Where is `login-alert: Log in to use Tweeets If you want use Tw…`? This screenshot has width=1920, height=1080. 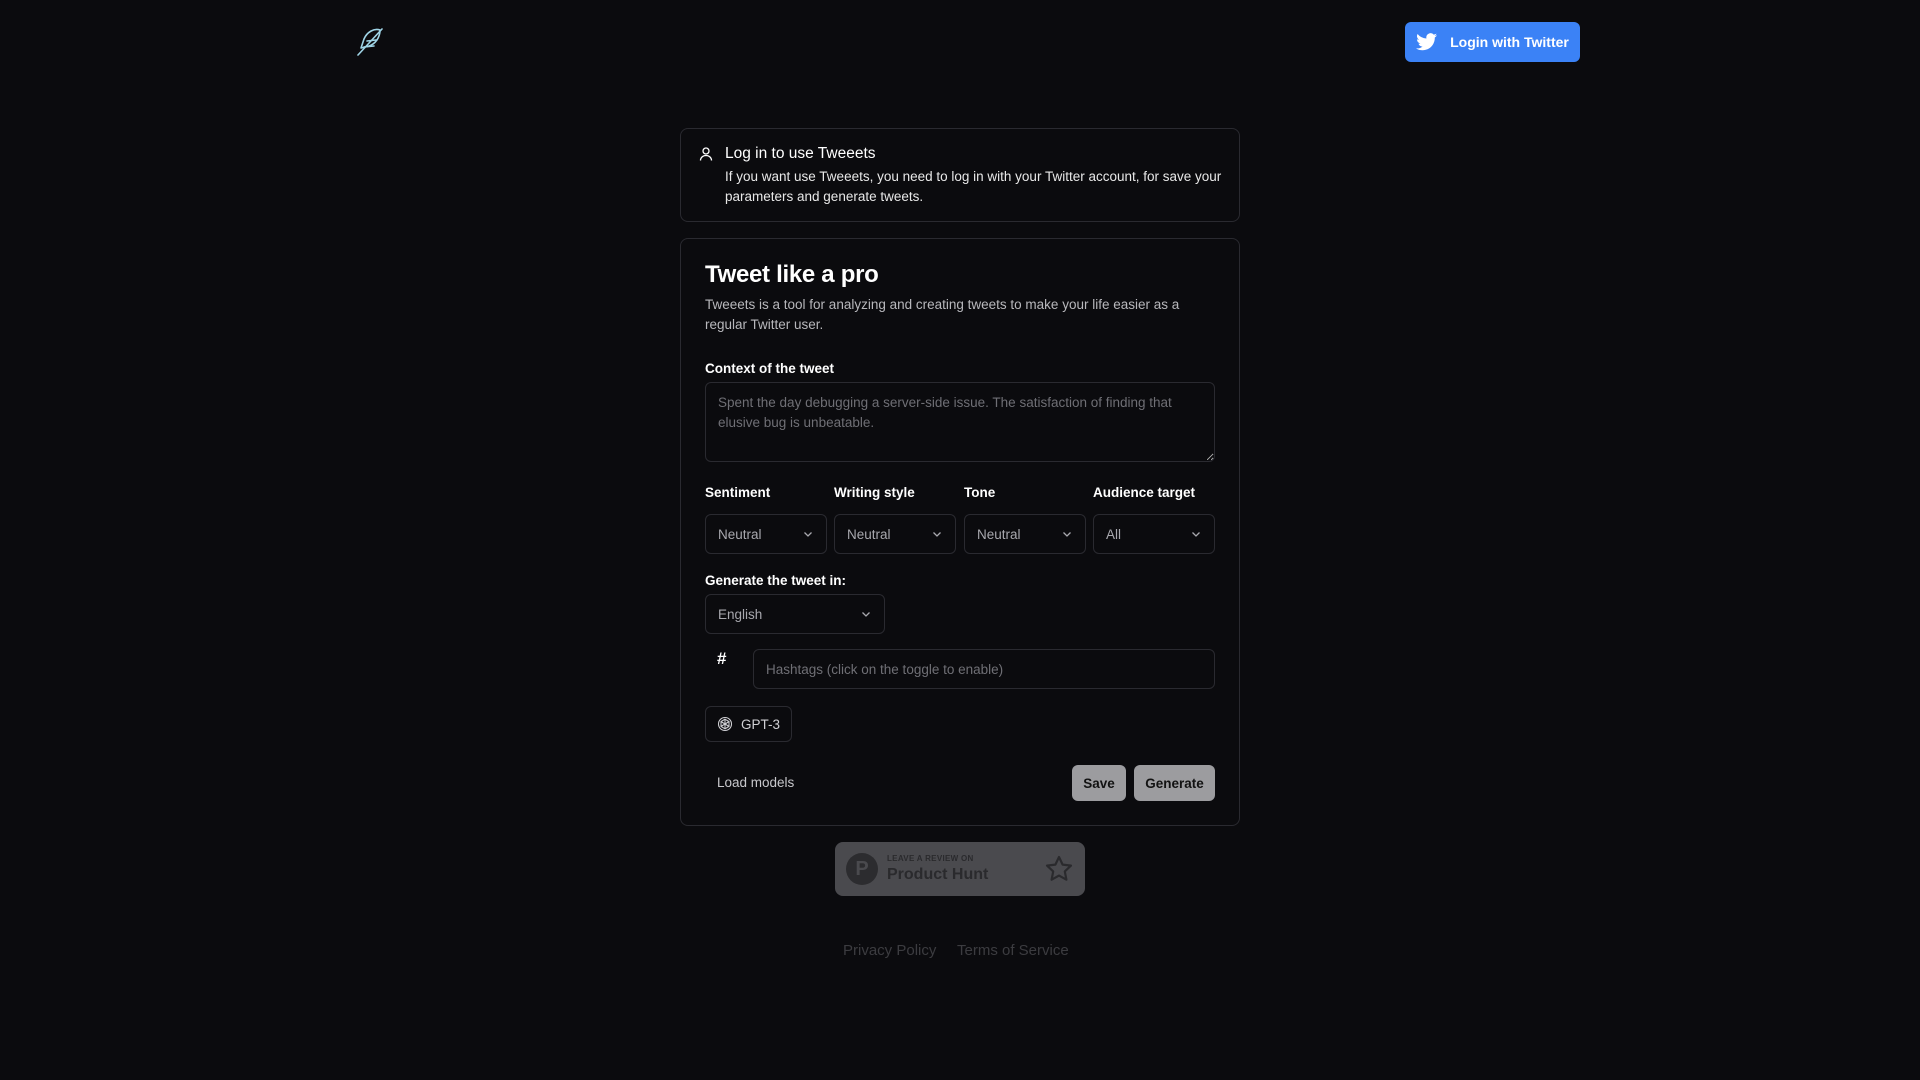
login-alert: Log in to use Tweeets If you want use Tw… is located at coordinates (960, 175).